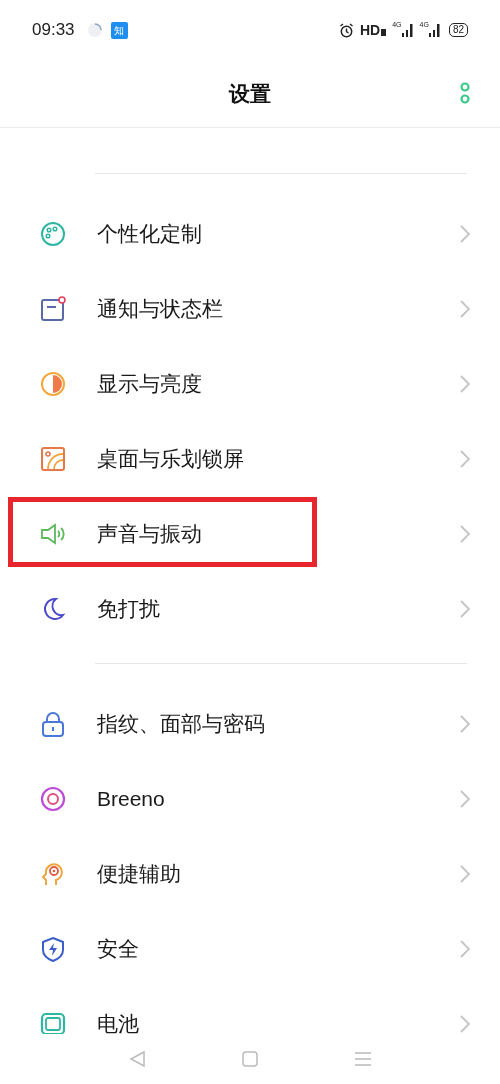  What do you see at coordinates (250, 93) in the screenshot?
I see `page-title: 设置` at bounding box center [250, 93].